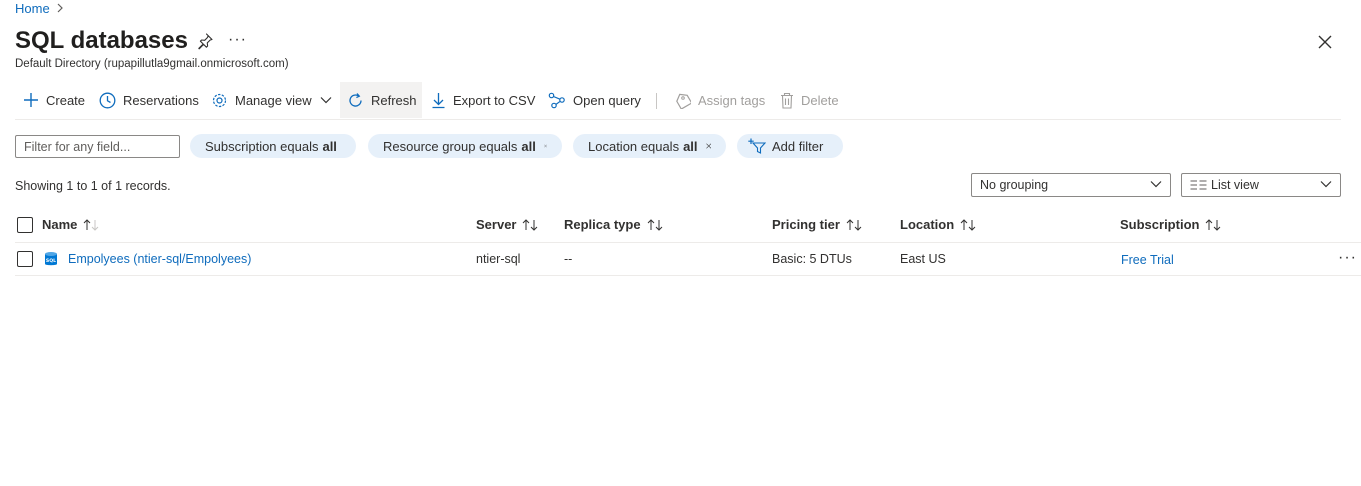 The width and height of the screenshot is (1361, 486). Describe the element at coordinates (923, 259) in the screenshot. I see `row-location-cell: East US` at that location.